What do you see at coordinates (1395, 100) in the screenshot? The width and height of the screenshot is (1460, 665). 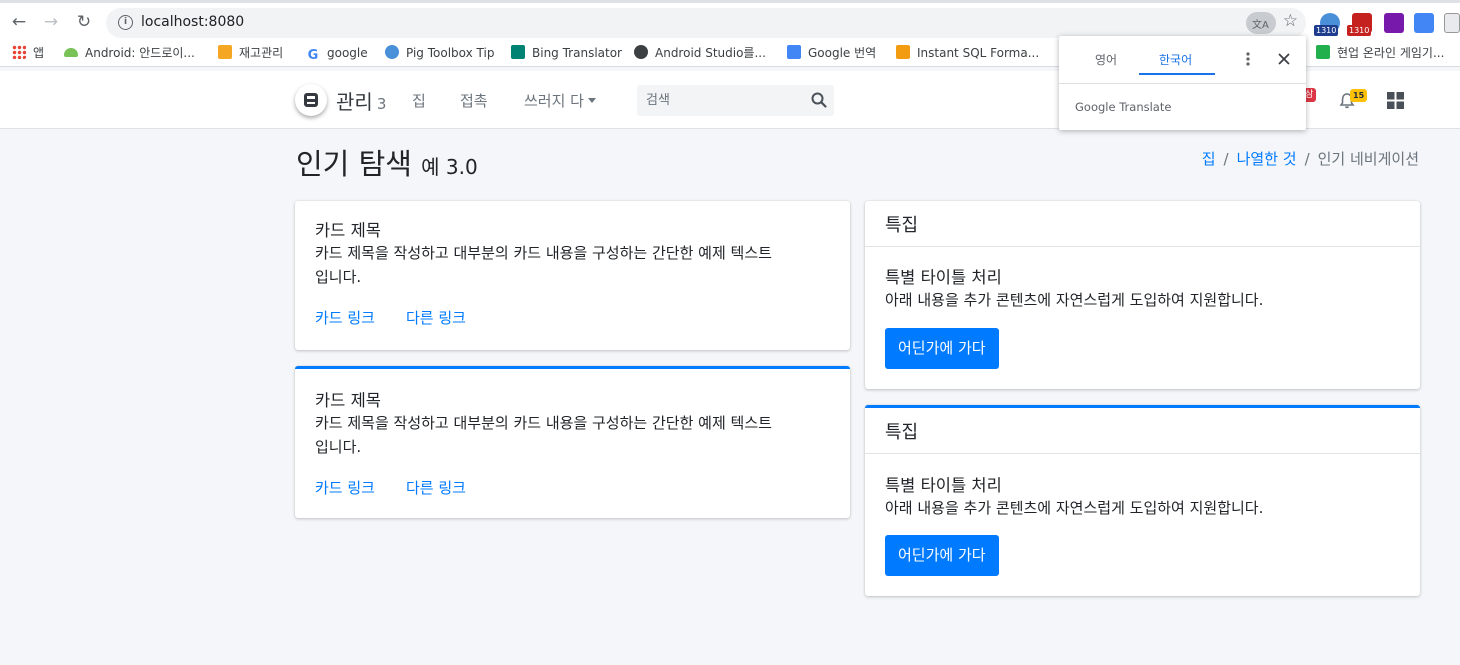 I see `grid-icon` at bounding box center [1395, 100].